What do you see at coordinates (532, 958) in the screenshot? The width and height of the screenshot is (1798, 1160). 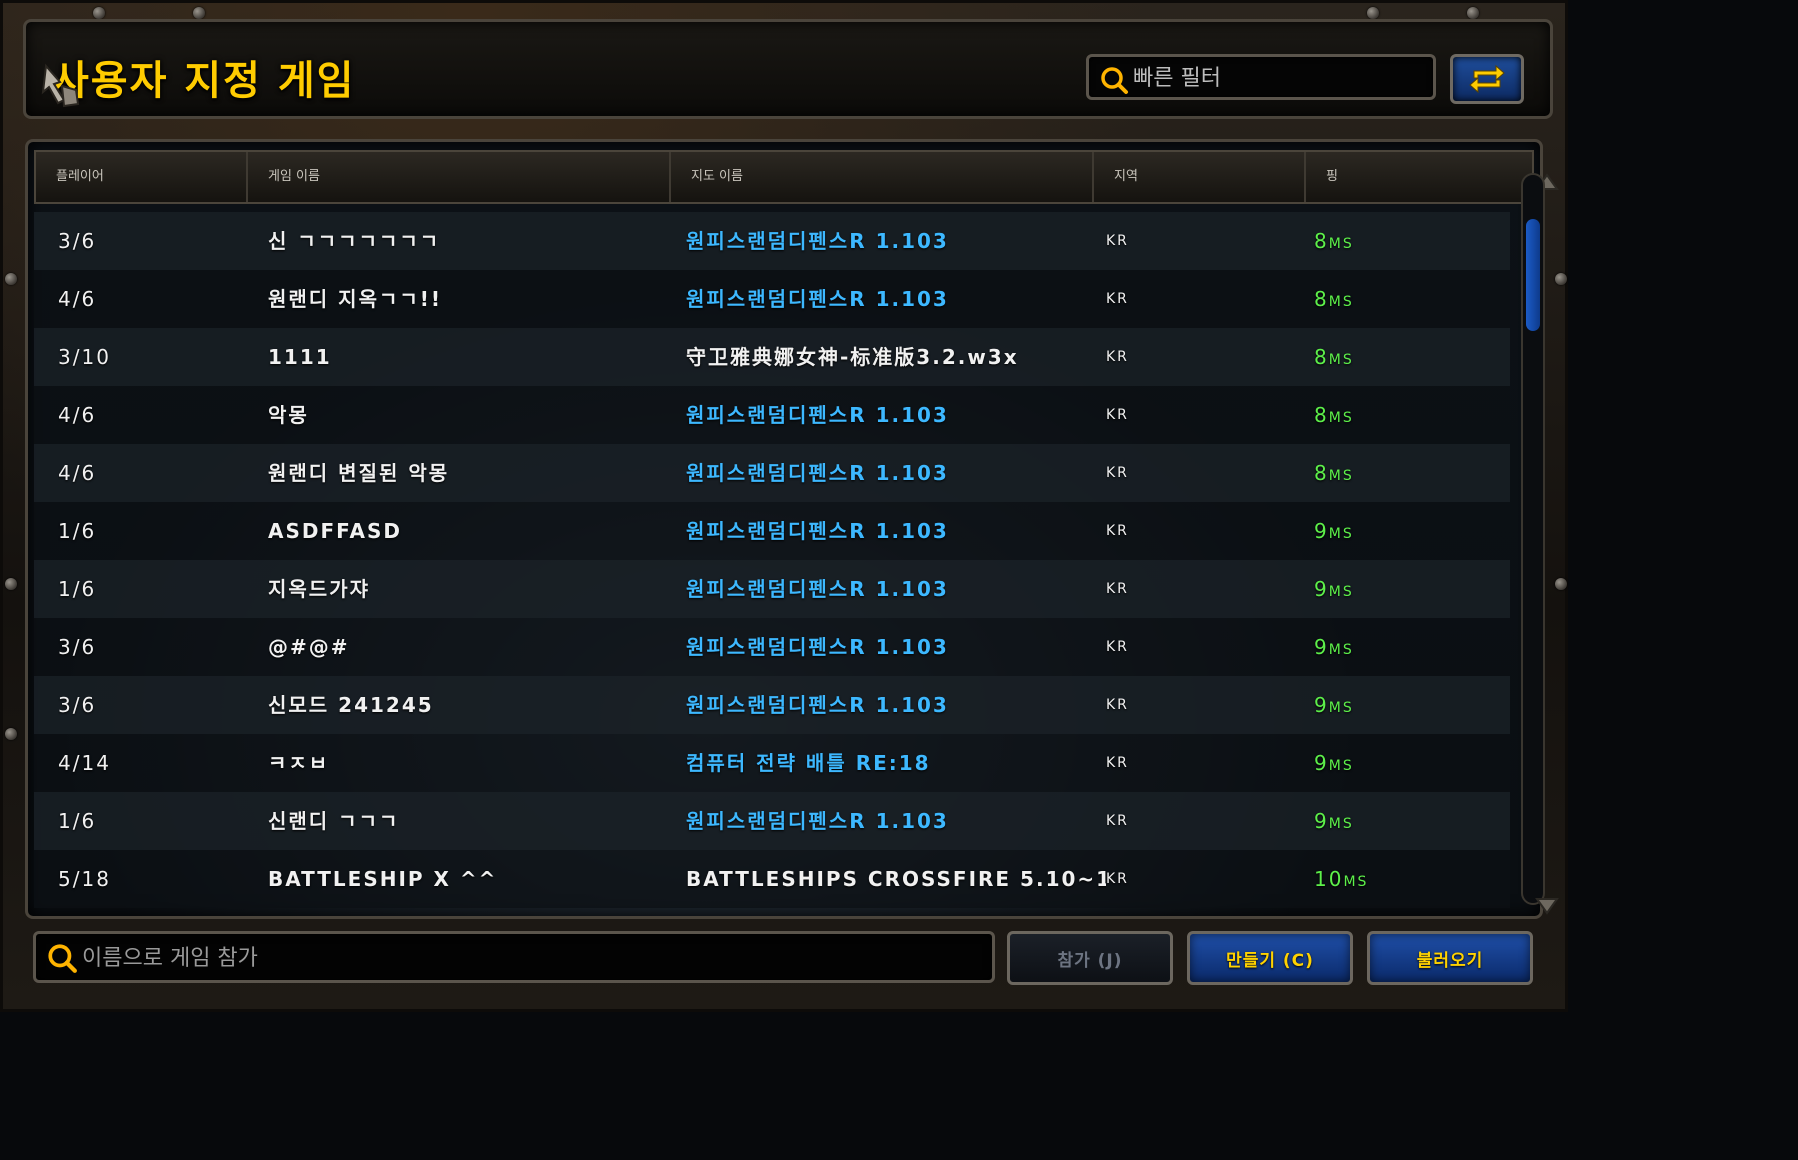 I see `join-by-name-input` at bounding box center [532, 958].